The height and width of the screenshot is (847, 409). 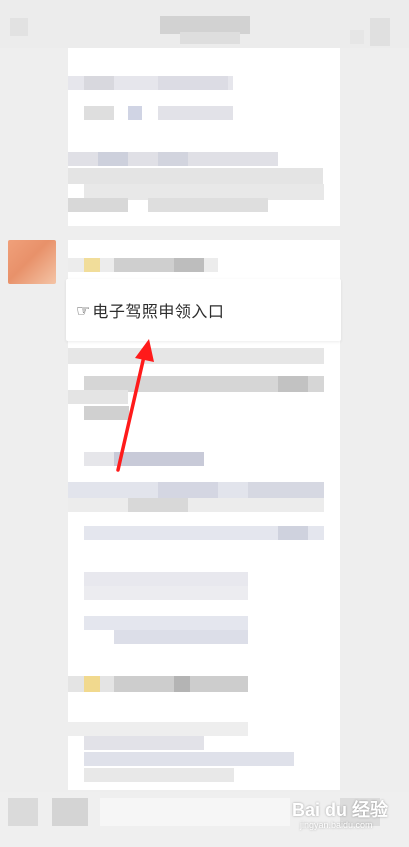 What do you see at coordinates (23, 812) in the screenshot?
I see `voice-icon` at bounding box center [23, 812].